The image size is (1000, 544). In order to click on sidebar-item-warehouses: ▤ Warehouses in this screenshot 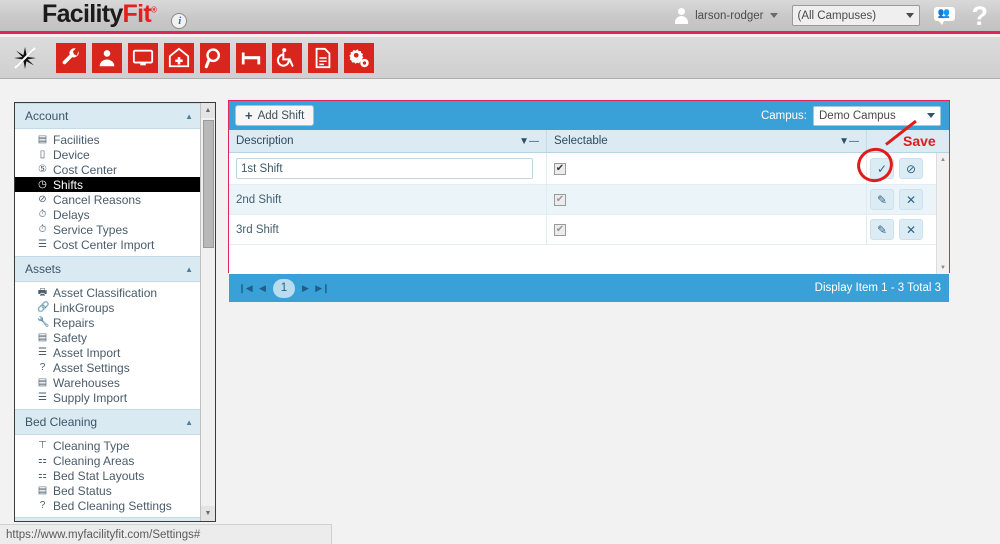, I will do `click(108, 382)`.